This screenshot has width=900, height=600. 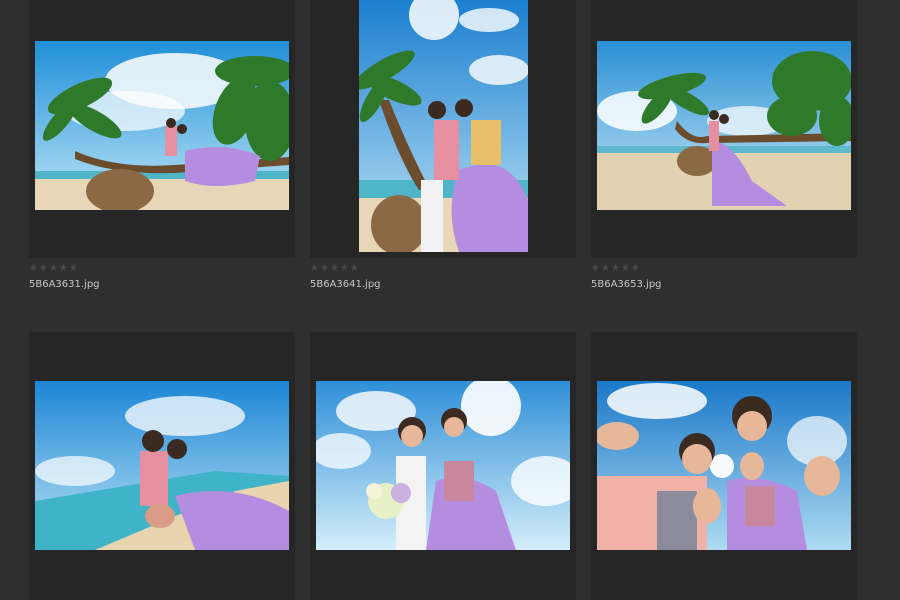 I want to click on thumbnail-cell: ★ ★ ★ ★ ★ 5B6A3653.jpg, so click(x=724, y=150).